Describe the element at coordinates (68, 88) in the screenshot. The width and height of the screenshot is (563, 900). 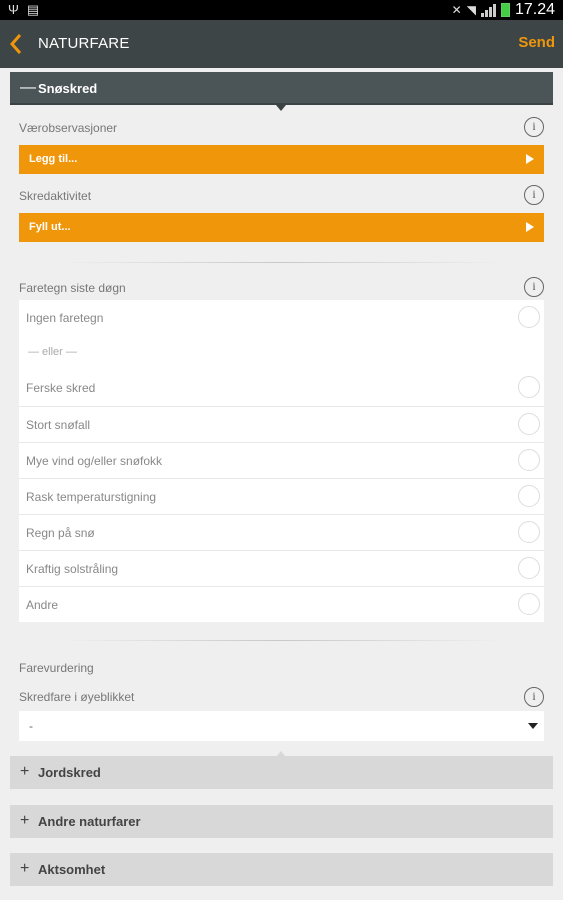
I see `section-title: Snøskred` at that location.